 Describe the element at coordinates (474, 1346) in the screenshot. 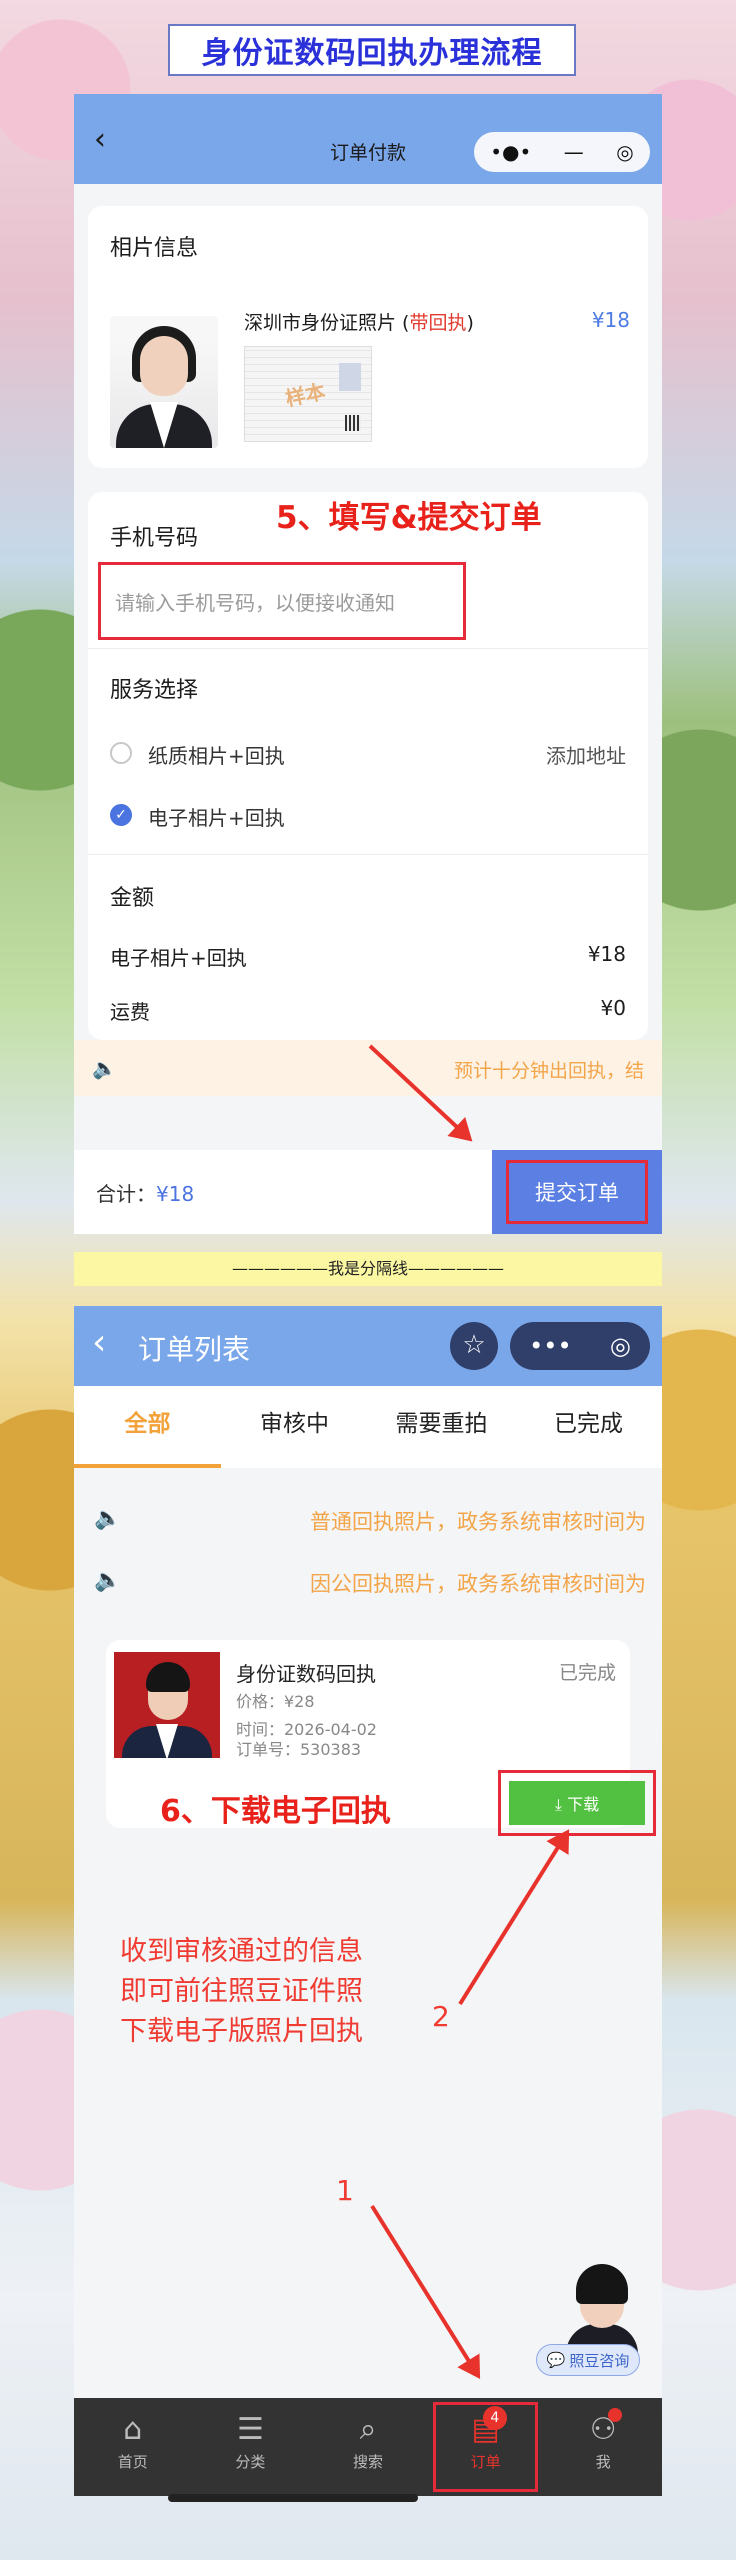

I see `favorite-star-icon: ☆` at that location.